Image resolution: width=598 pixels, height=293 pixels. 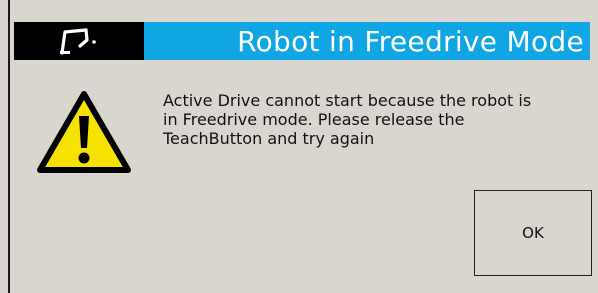 I want to click on dialog-title-bar: Robot in Freedrive Mode, so click(x=302, y=41).